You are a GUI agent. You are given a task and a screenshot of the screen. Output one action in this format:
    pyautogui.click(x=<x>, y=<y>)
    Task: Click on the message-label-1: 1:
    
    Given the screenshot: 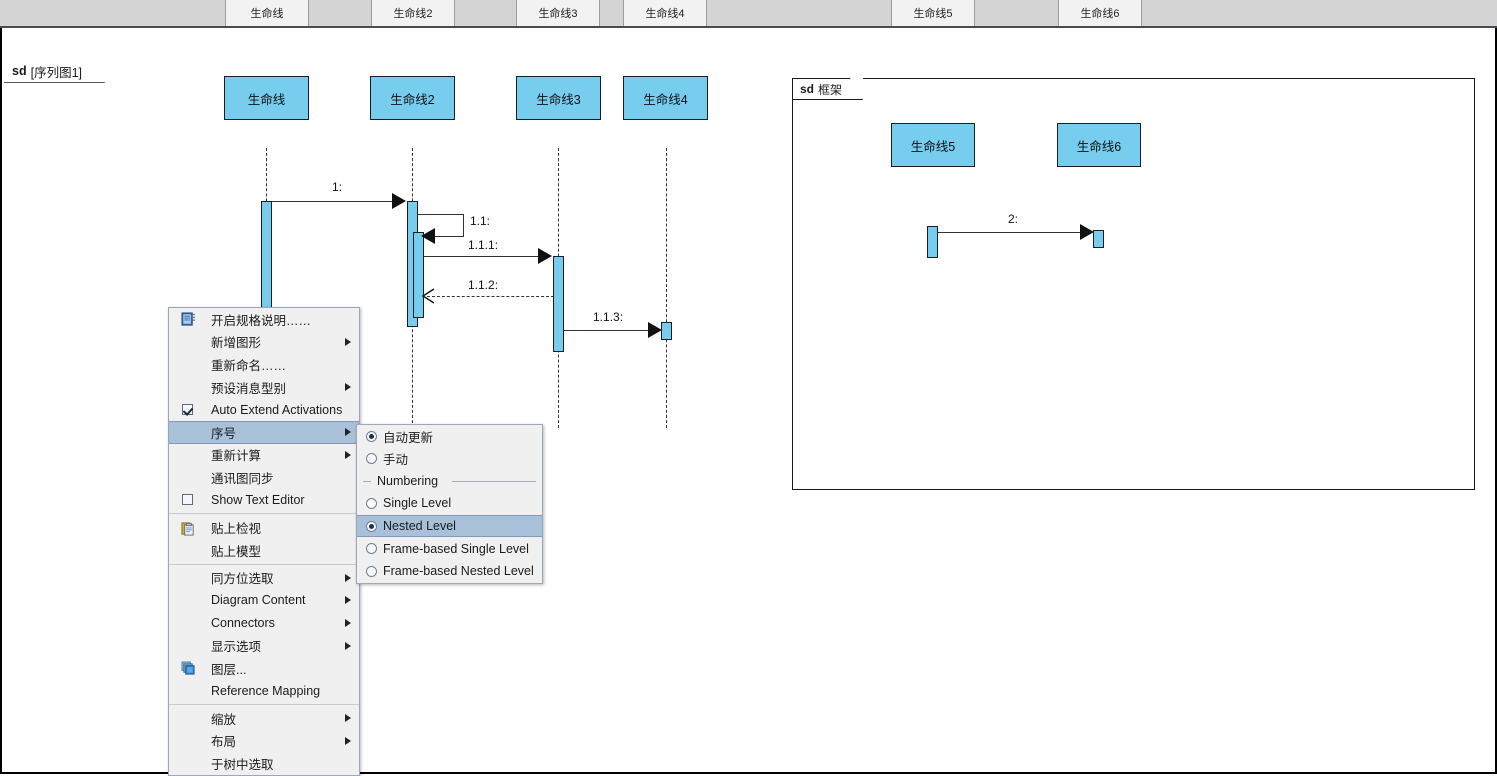 What is the action you would take?
    pyautogui.click(x=337, y=187)
    